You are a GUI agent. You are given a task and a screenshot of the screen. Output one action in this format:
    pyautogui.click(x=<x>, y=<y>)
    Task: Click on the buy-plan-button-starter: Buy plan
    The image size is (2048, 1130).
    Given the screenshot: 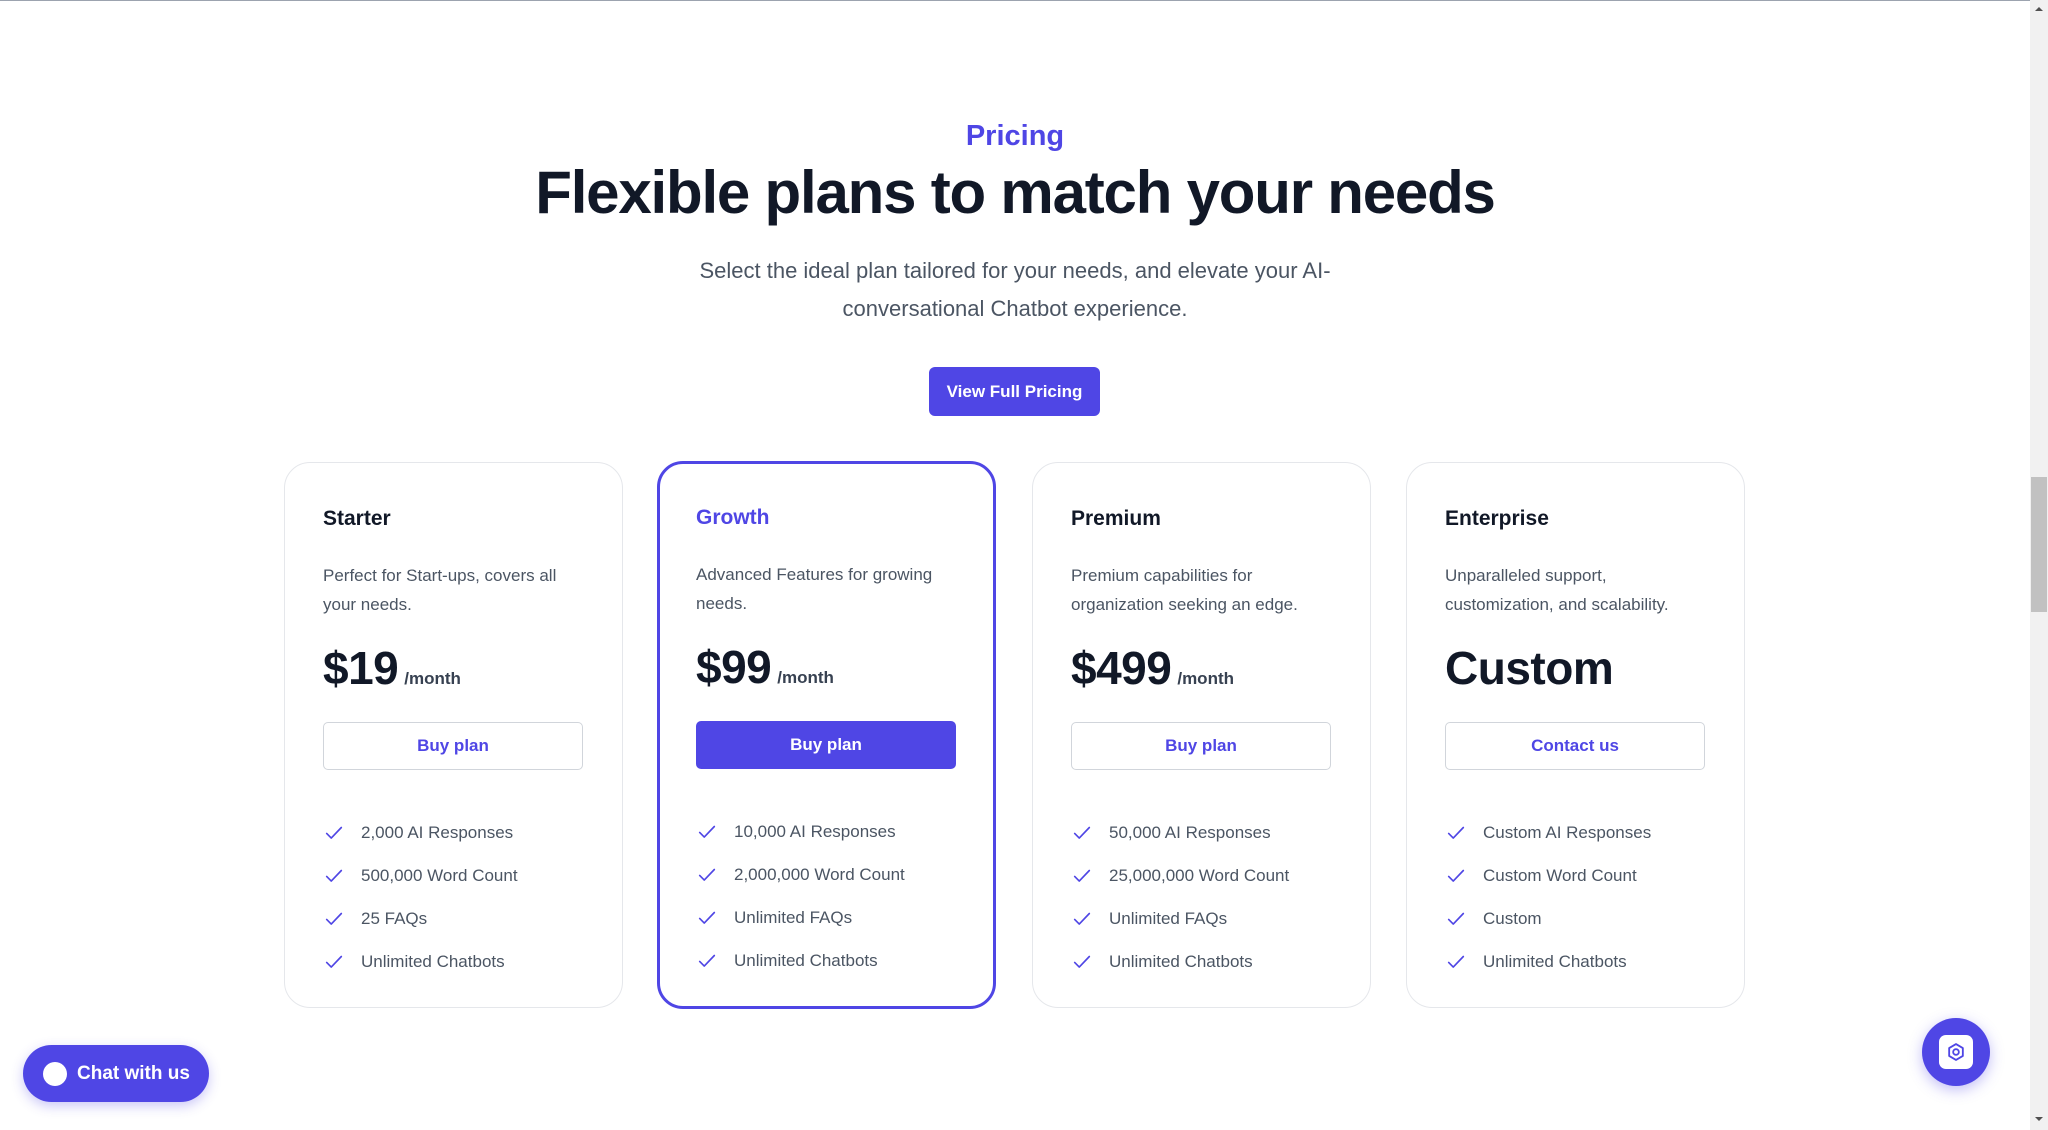 What is the action you would take?
    pyautogui.click(x=453, y=746)
    